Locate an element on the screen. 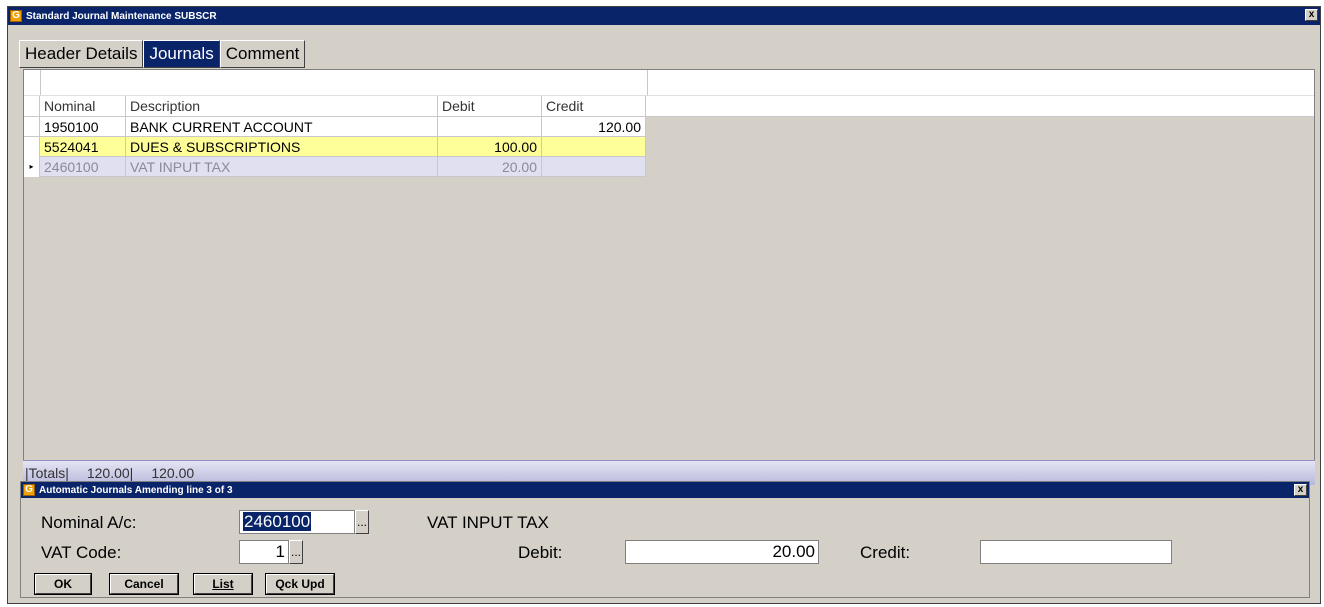 This screenshot has height=607, width=1324. nominal-description: VAT INPUT TAX is located at coordinates (488, 522).